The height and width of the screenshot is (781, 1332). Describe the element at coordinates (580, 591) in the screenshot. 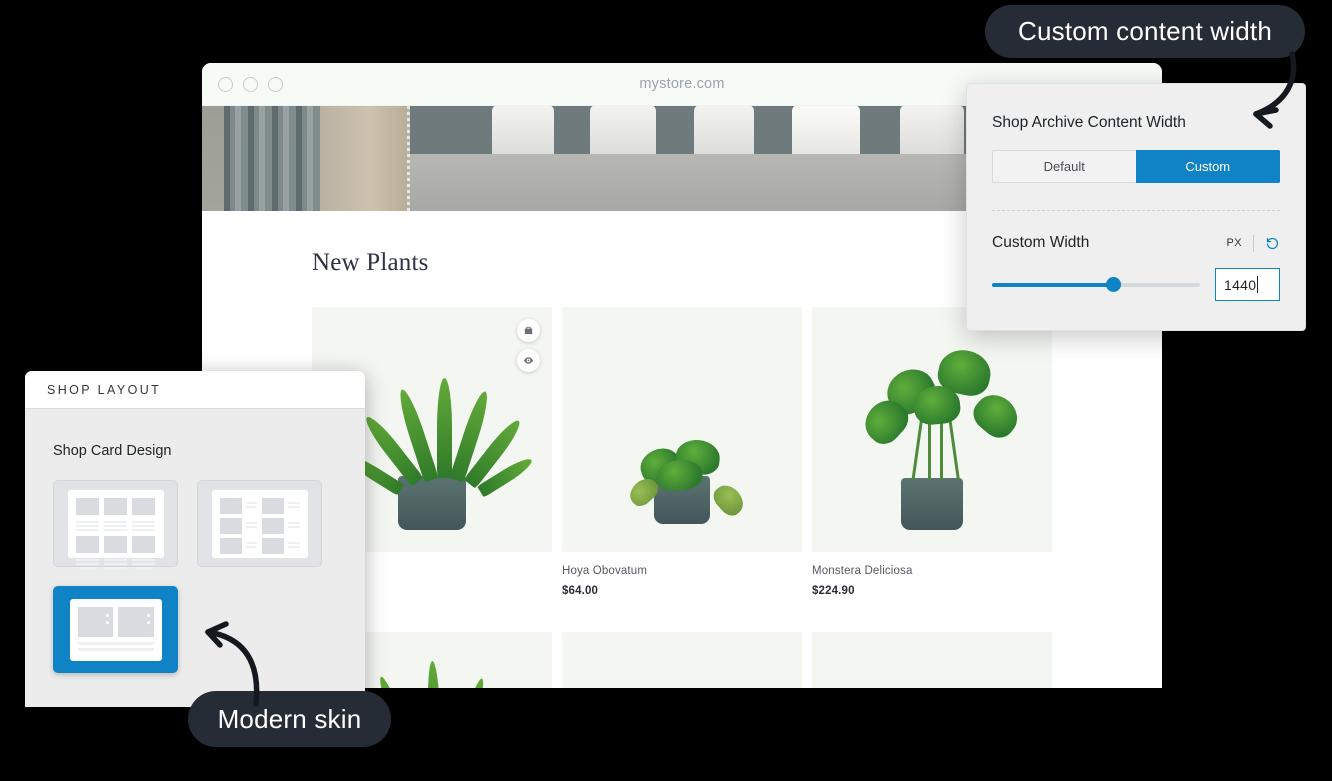

I see `product-price: $64.00` at that location.